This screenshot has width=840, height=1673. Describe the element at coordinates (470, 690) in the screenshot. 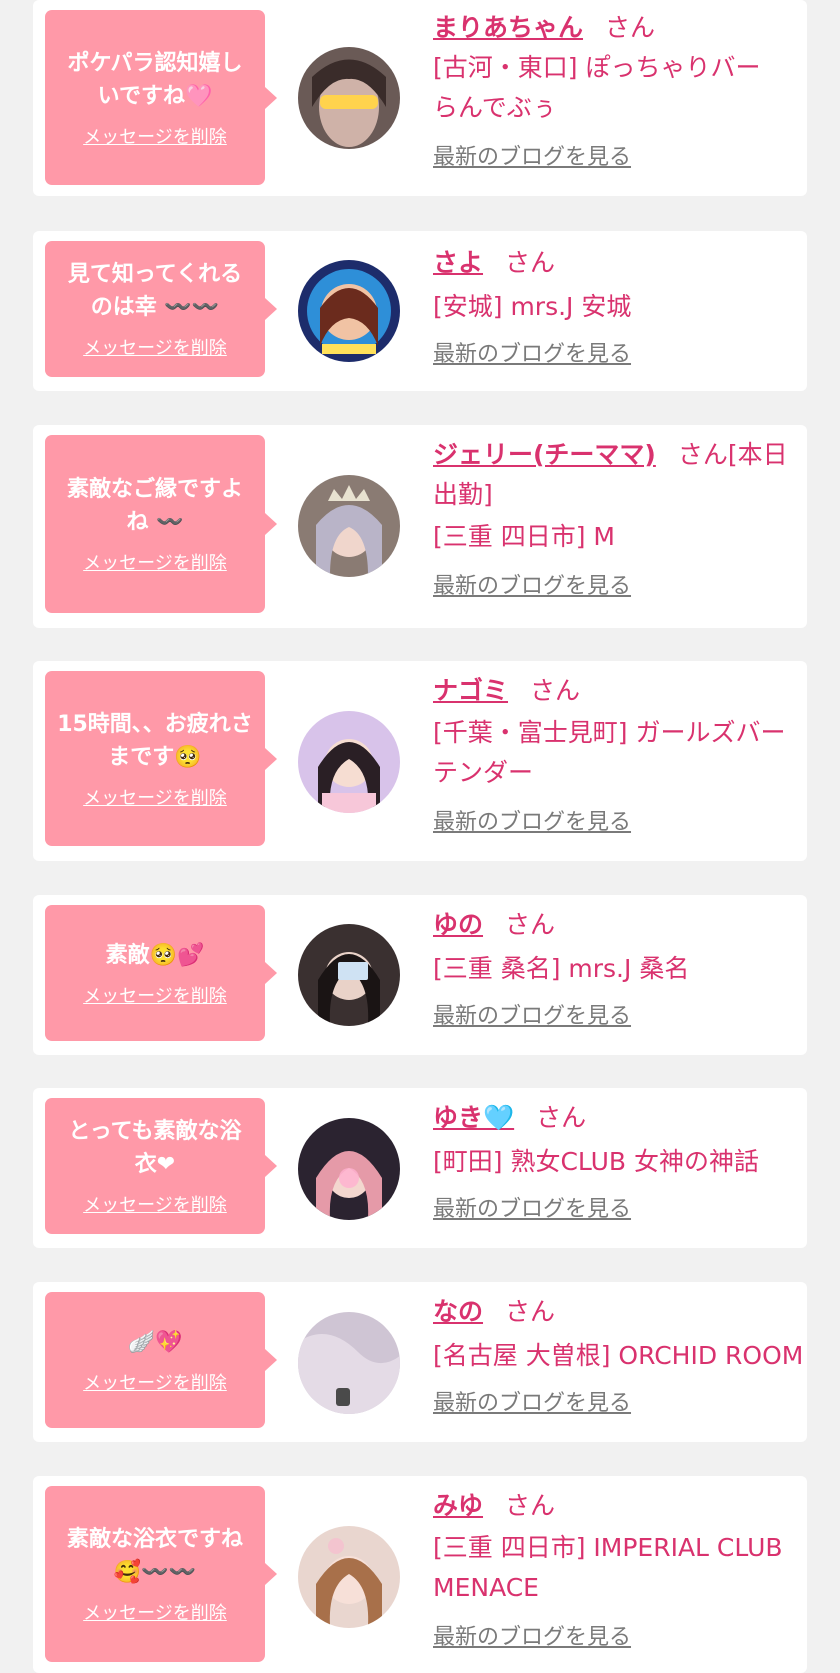

I see `girl-name-link: ナゴミ` at that location.